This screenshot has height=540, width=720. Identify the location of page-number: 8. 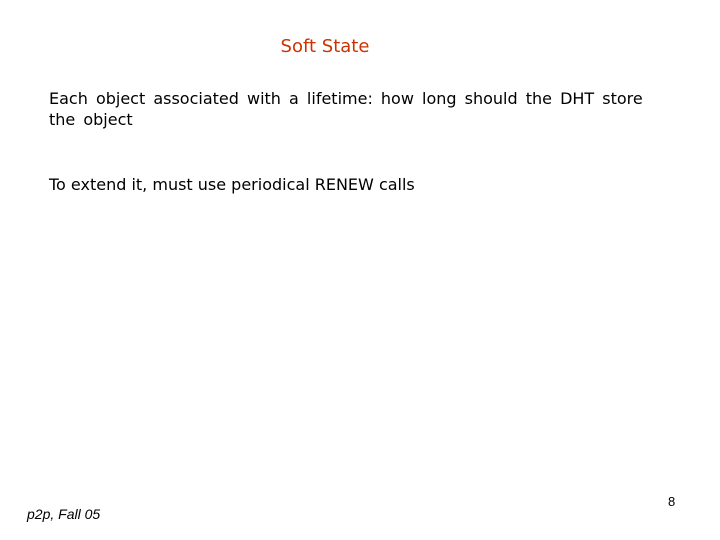
(672, 501).